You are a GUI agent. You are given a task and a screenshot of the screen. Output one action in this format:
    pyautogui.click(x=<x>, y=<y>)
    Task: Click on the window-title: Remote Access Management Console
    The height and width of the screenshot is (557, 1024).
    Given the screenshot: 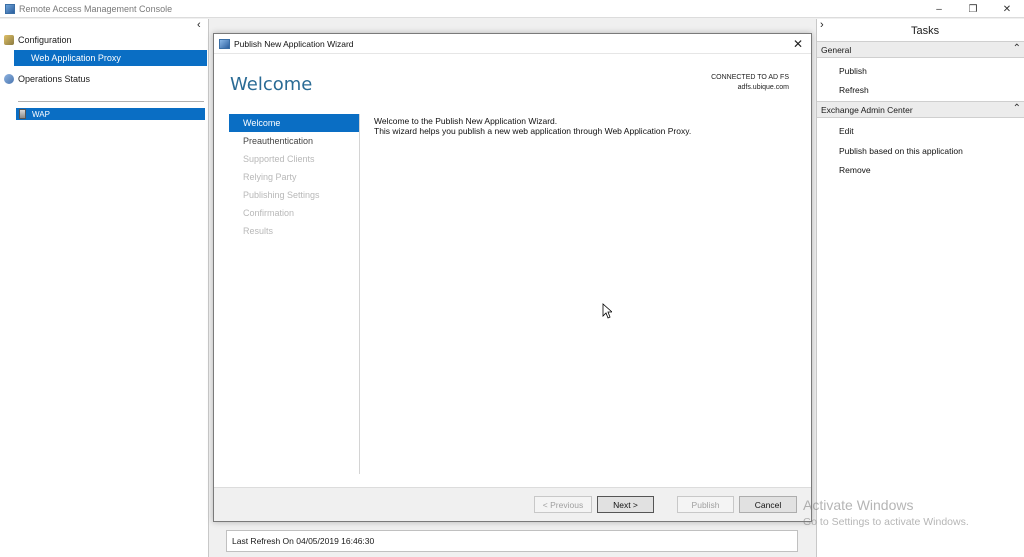 What is the action you would take?
    pyautogui.click(x=96, y=8)
    